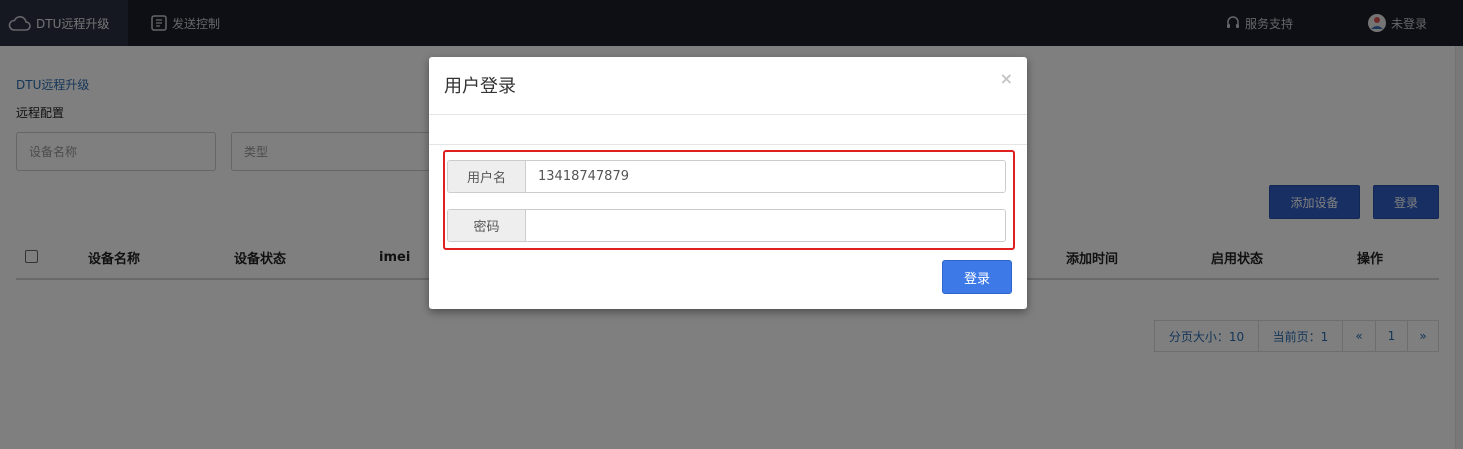 This screenshot has width=1463, height=449. Describe the element at coordinates (765, 176) in the screenshot. I see `username-input` at that location.